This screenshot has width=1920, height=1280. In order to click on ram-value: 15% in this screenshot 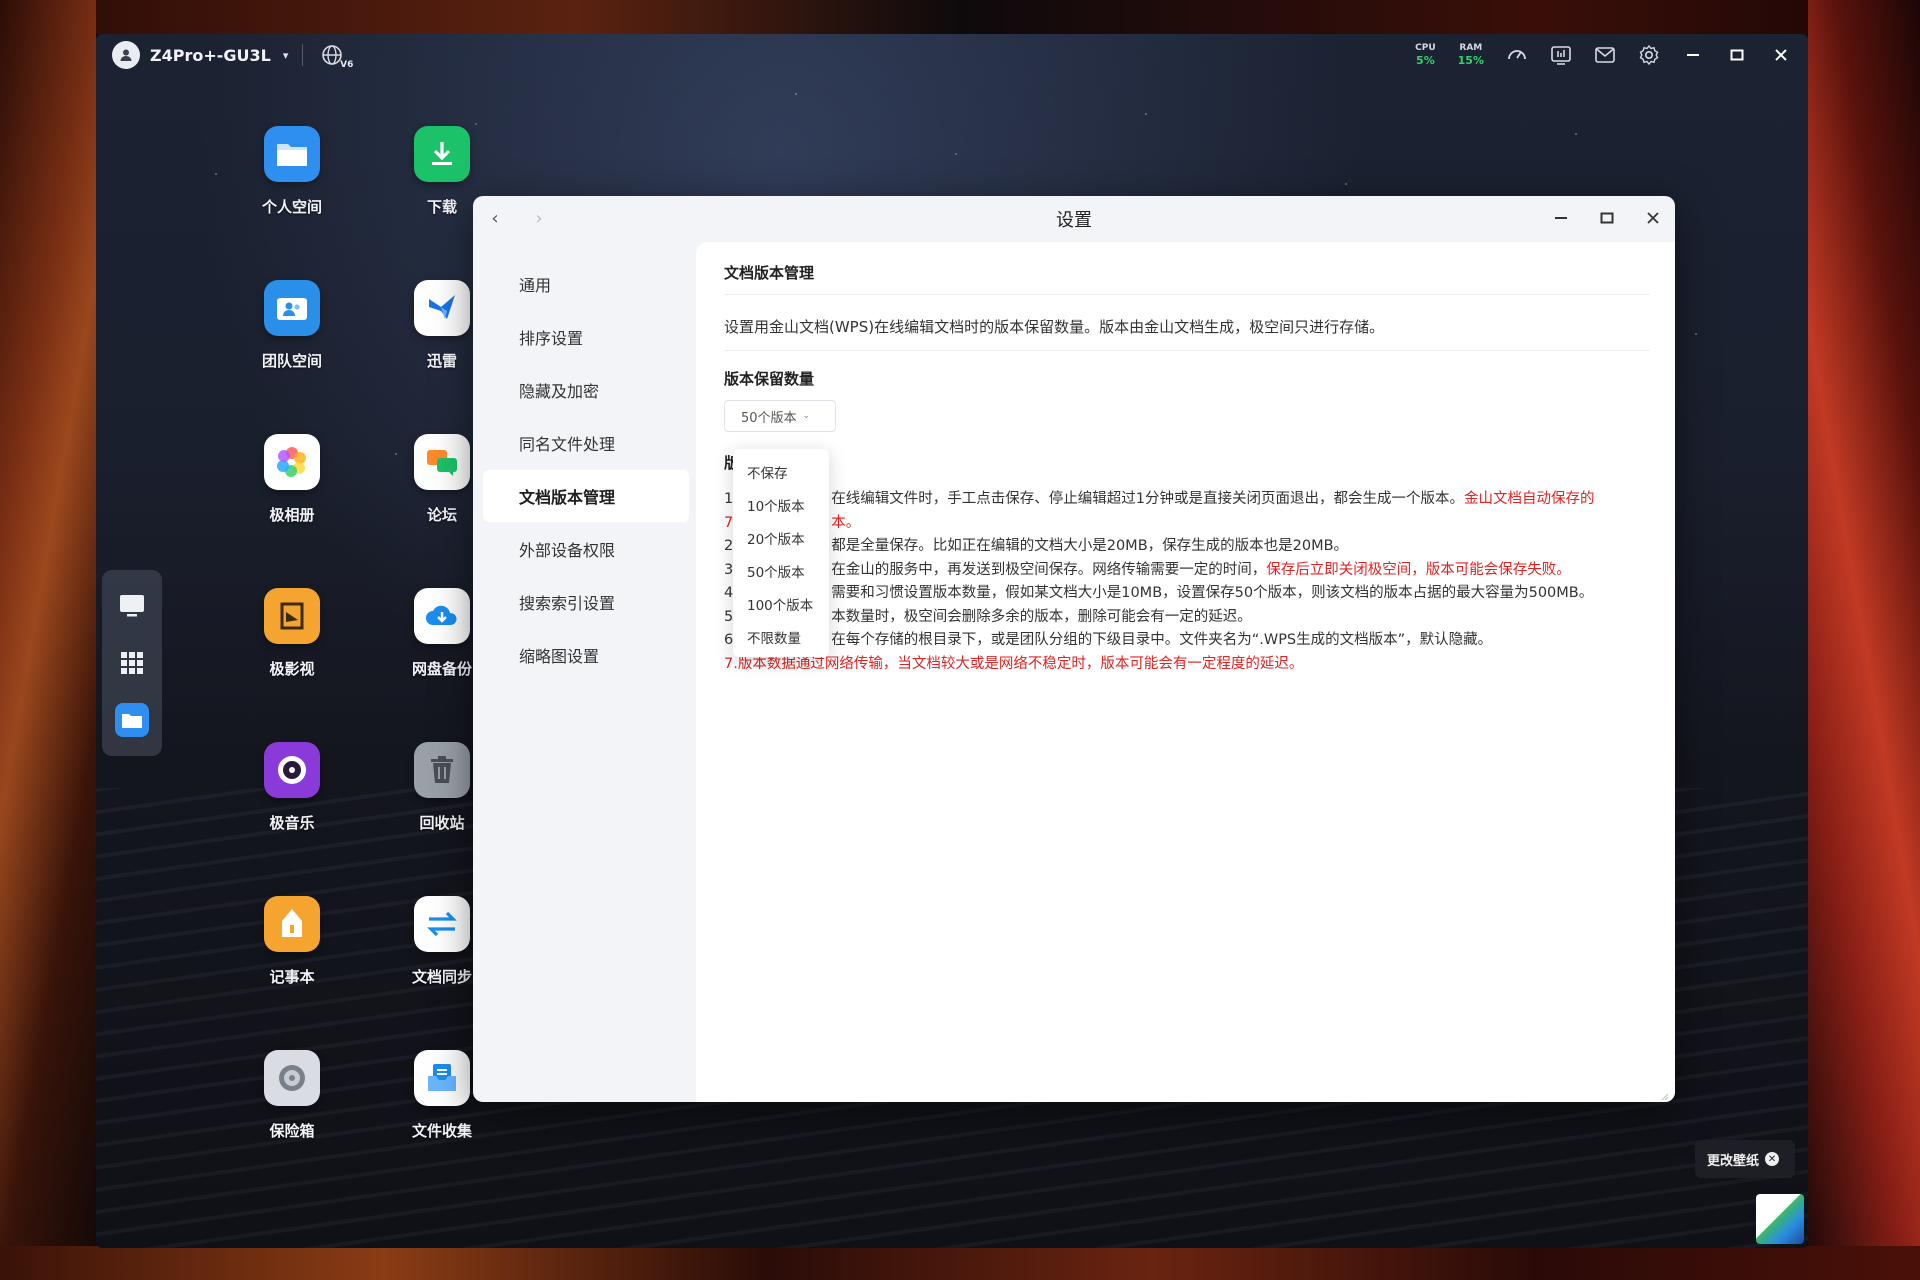, I will do `click(1470, 60)`.